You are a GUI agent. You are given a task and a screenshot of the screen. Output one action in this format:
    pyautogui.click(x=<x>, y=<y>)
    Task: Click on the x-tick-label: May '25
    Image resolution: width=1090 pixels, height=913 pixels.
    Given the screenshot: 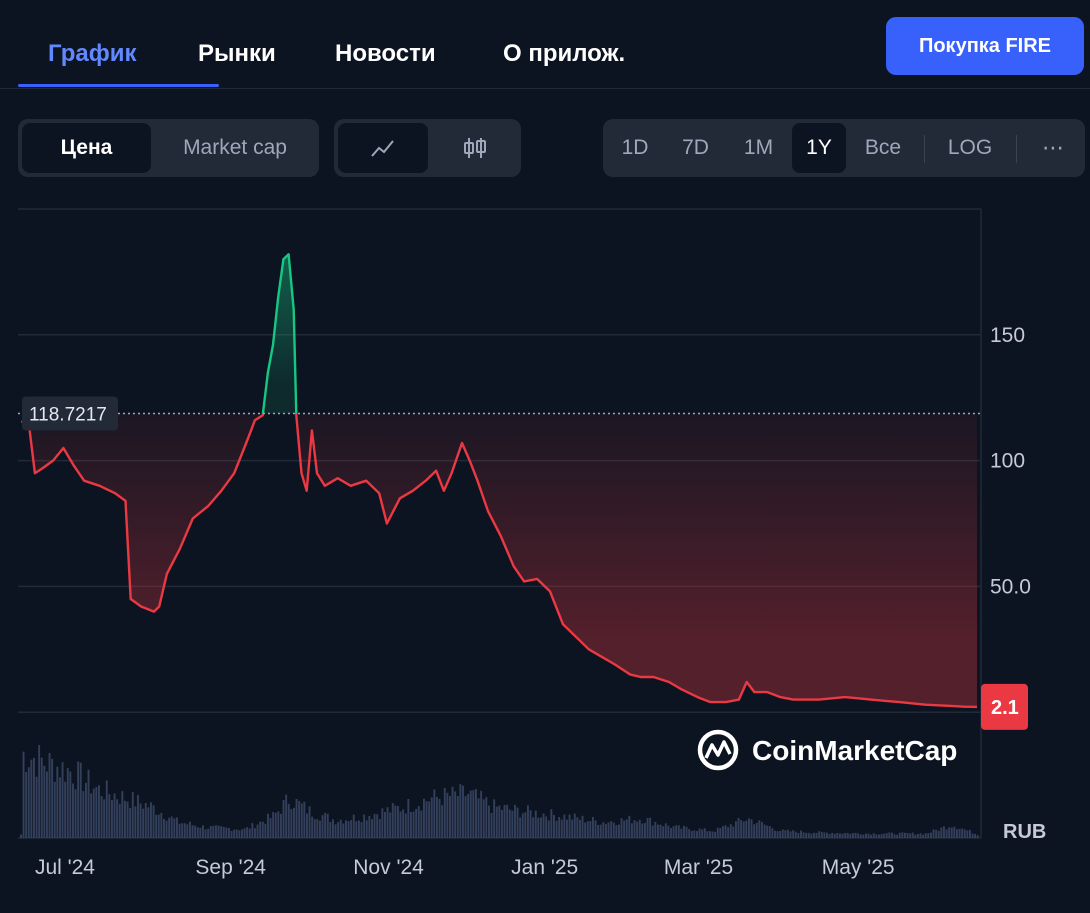 What is the action you would take?
    pyautogui.click(x=858, y=867)
    